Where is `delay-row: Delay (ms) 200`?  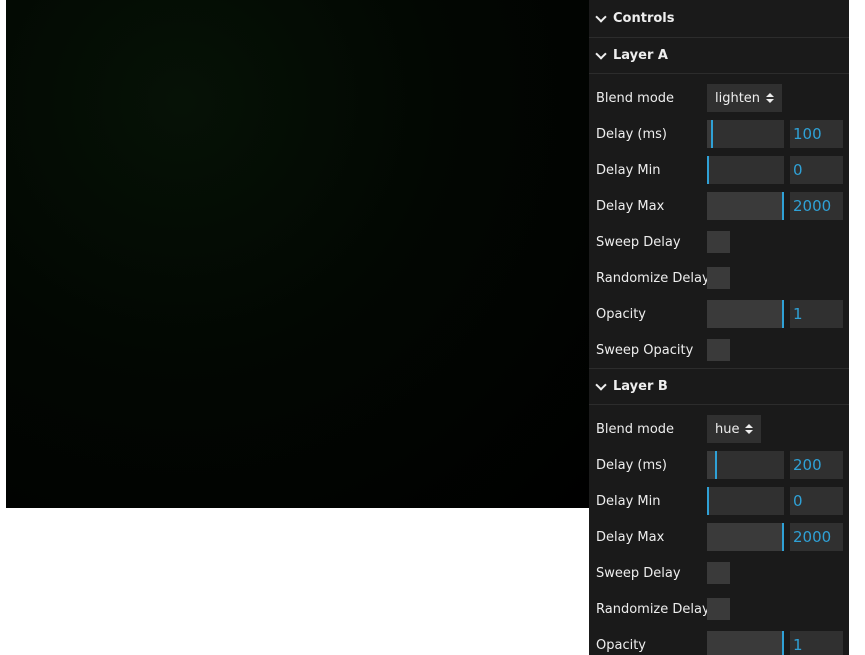
delay-row: Delay (ms) 200 is located at coordinates (719, 465).